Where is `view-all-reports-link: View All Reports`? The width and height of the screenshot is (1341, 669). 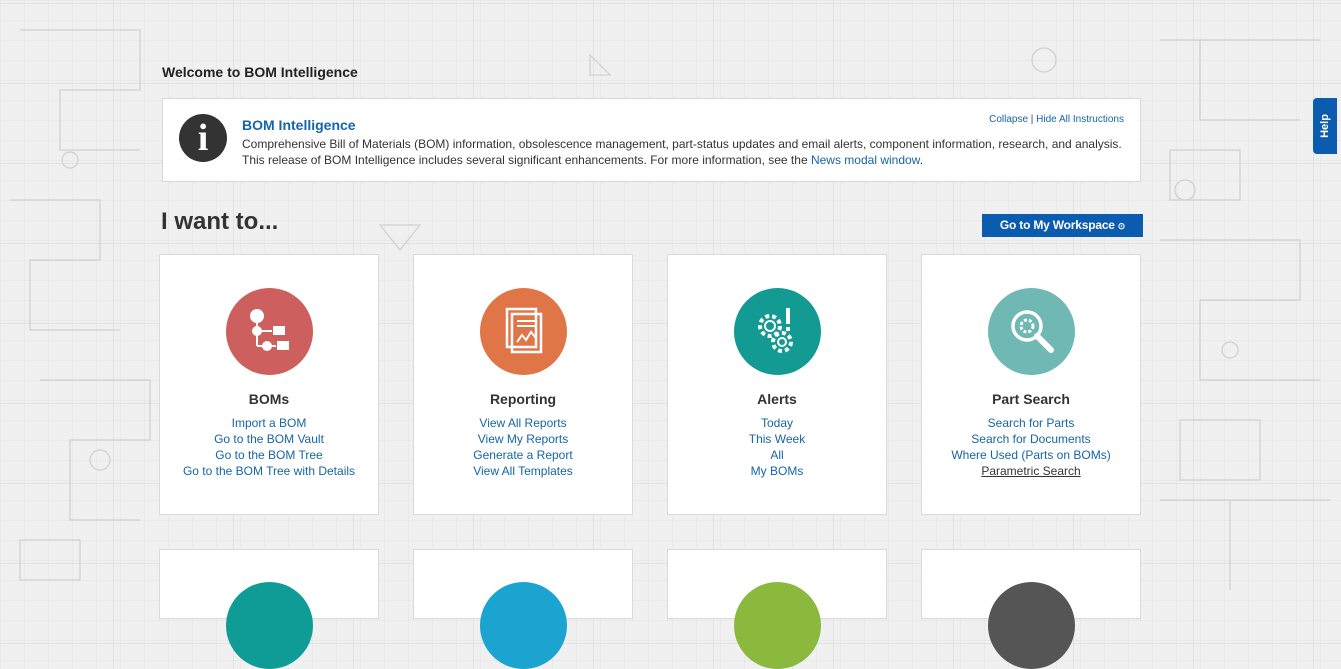
view-all-reports-link: View All Reports is located at coordinates (523, 423).